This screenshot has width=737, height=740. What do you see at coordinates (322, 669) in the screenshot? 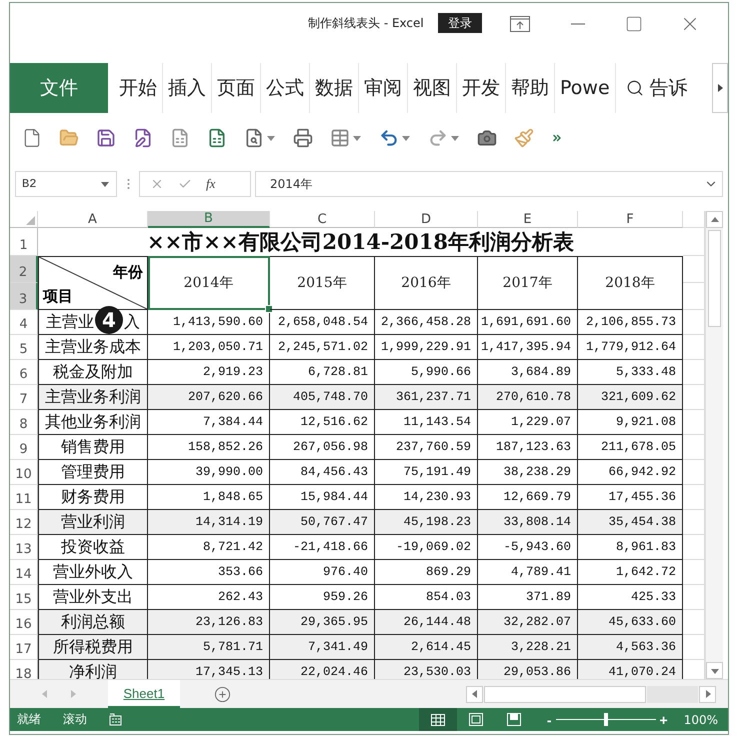
I see `table-cell: 22,024.46` at bounding box center [322, 669].